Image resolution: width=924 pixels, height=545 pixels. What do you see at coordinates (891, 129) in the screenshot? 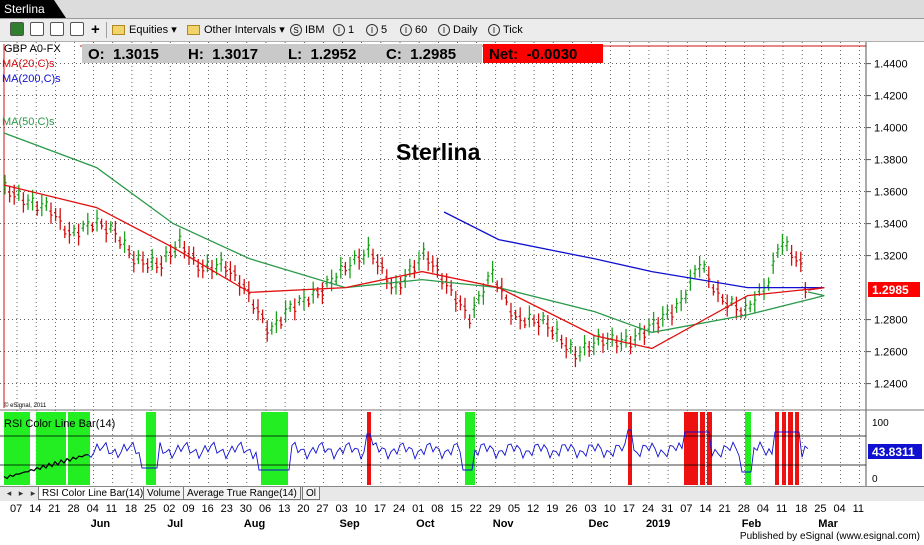
I see `price-tick-label: 1.4000` at bounding box center [891, 129].